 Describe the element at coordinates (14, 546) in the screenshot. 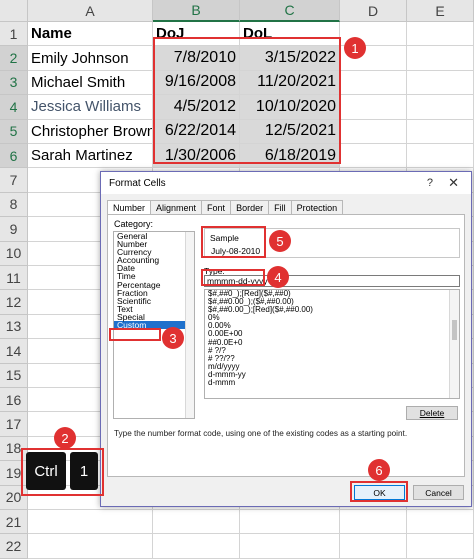

I see `row-header-22: 22` at that location.